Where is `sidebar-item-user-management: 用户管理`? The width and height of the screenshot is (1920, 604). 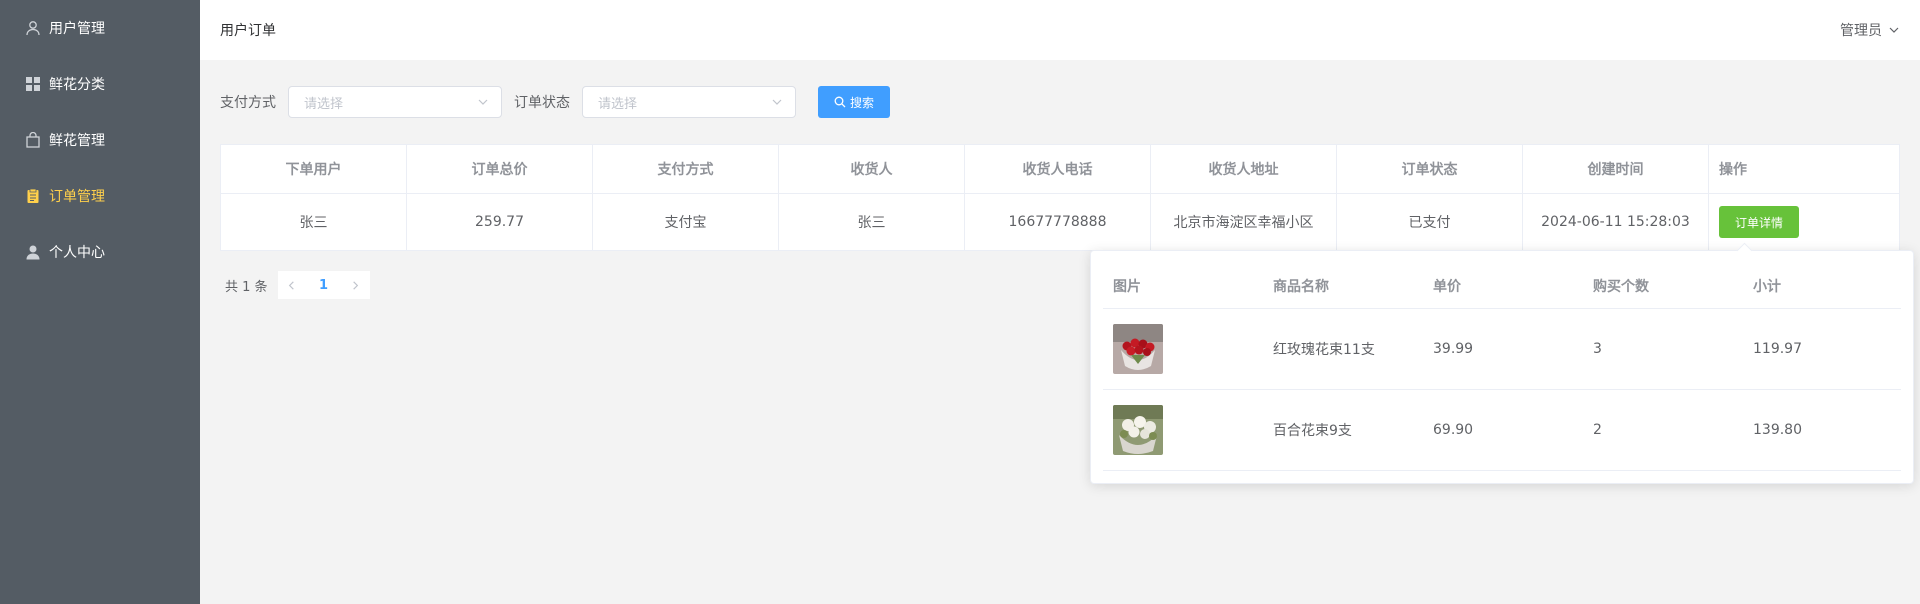
sidebar-item-user-management: 用户管理 is located at coordinates (100, 28).